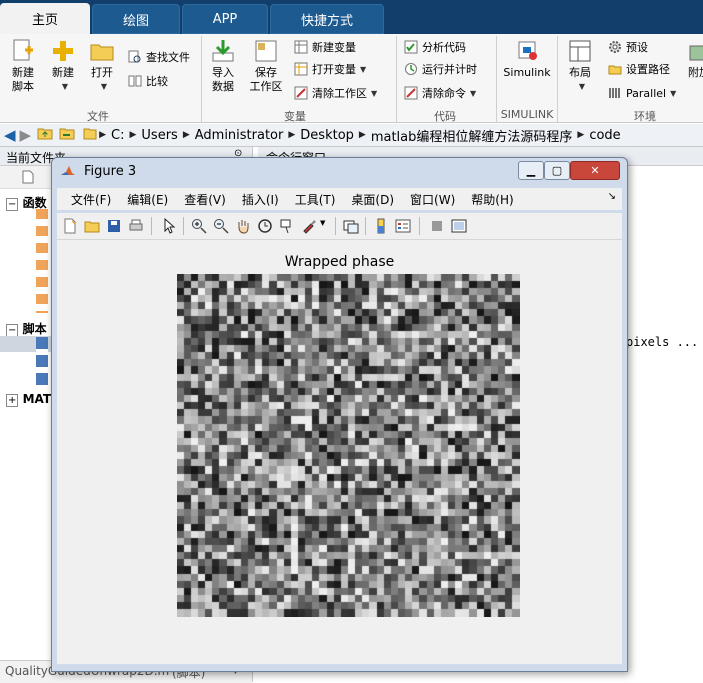 Image resolution: width=703 pixels, height=683 pixels. What do you see at coordinates (444, 47) in the screenshot?
I see `analyze-code-label: 分析代码` at bounding box center [444, 47].